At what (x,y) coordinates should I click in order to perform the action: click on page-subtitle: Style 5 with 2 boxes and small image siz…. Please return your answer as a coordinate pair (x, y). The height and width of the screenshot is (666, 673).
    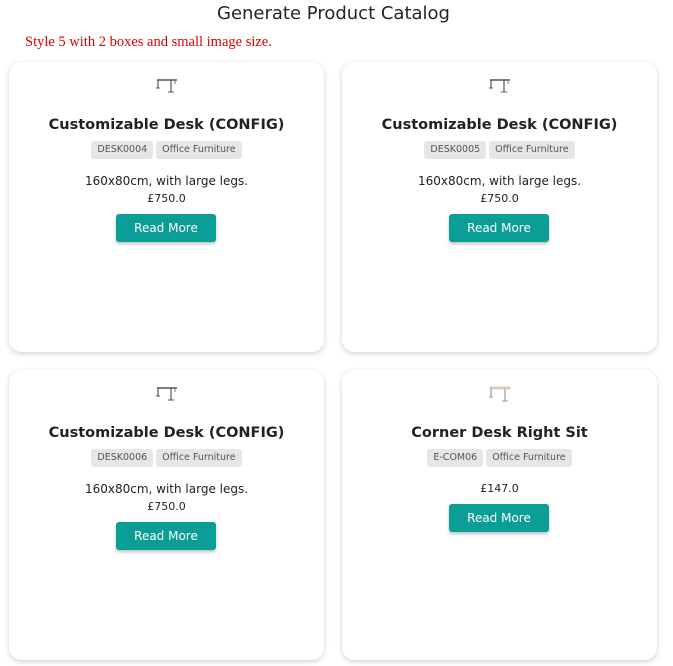
    Looking at the image, I should click on (148, 42).